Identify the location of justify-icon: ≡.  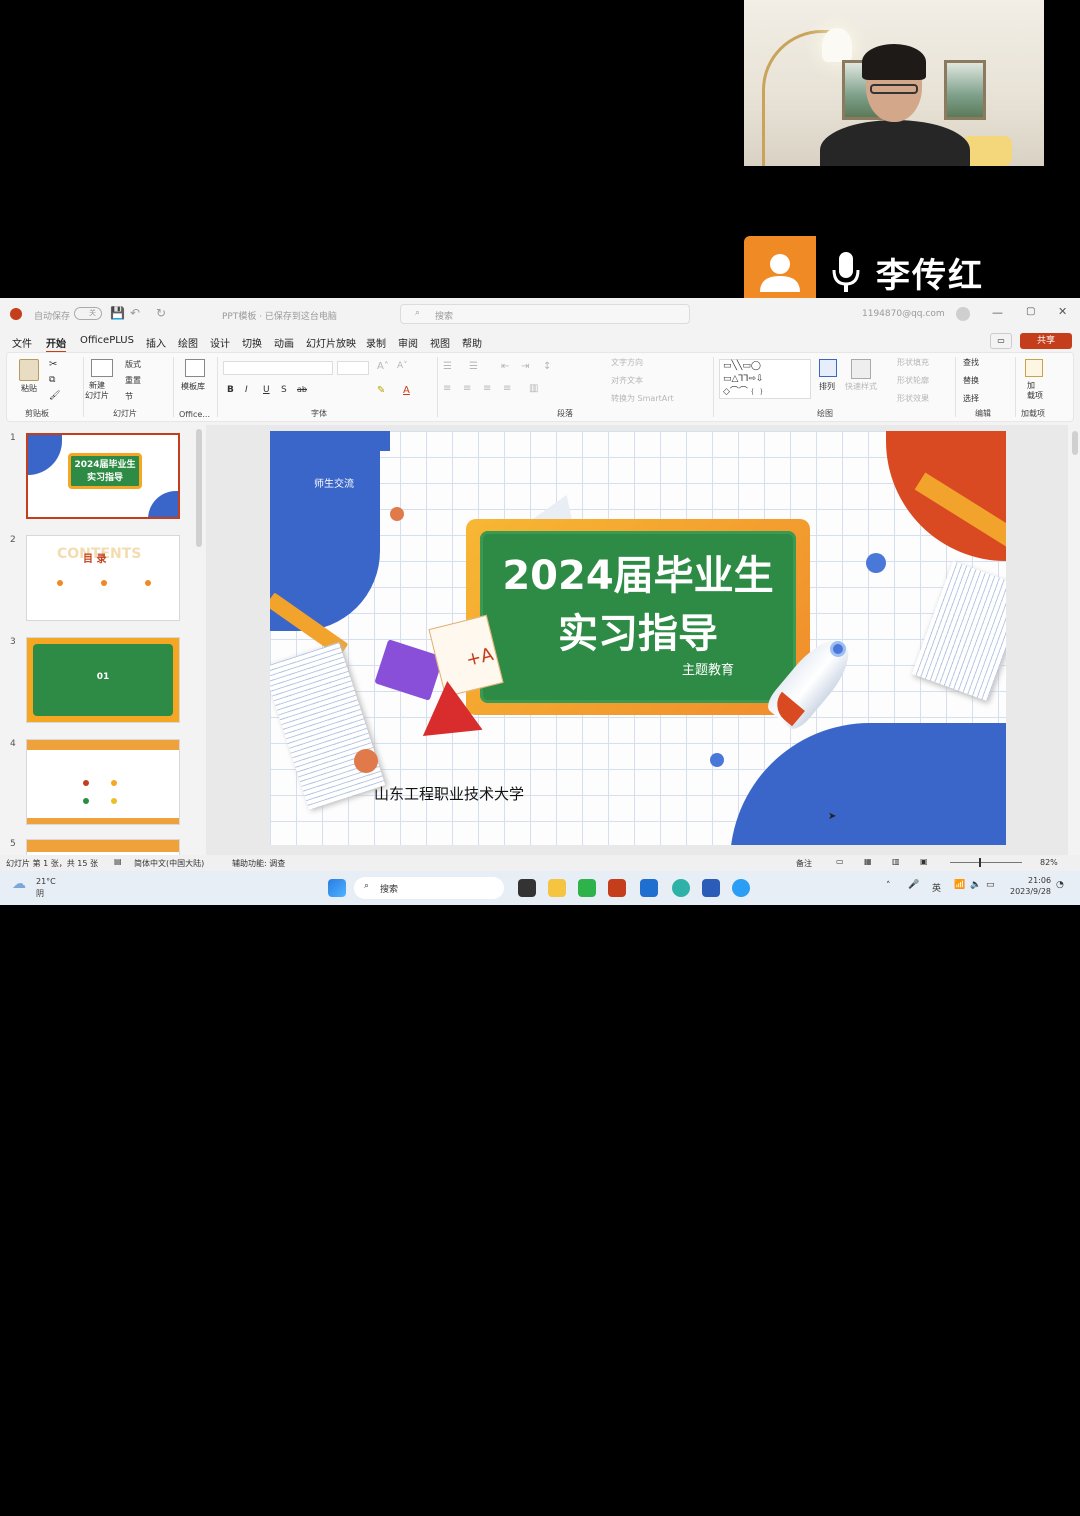
(507, 388).